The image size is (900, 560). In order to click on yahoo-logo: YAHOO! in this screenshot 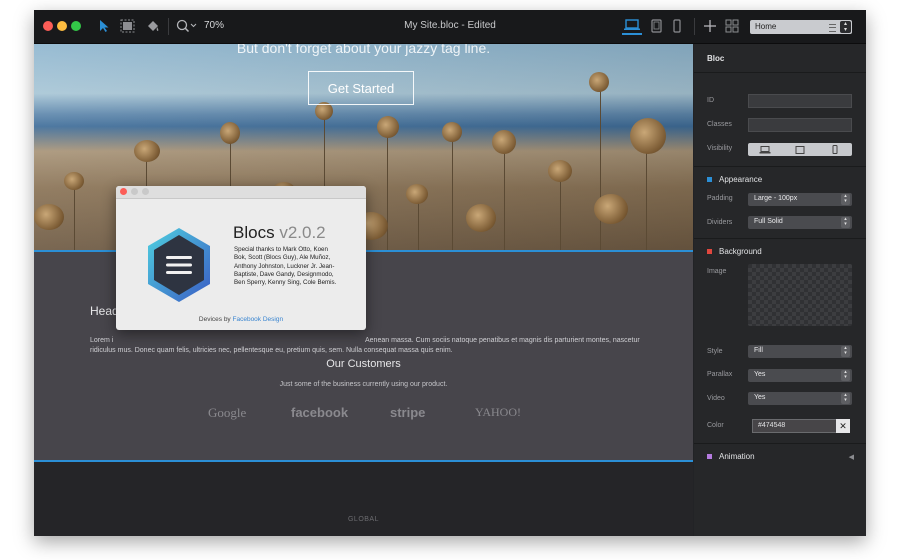, I will do `click(498, 412)`.